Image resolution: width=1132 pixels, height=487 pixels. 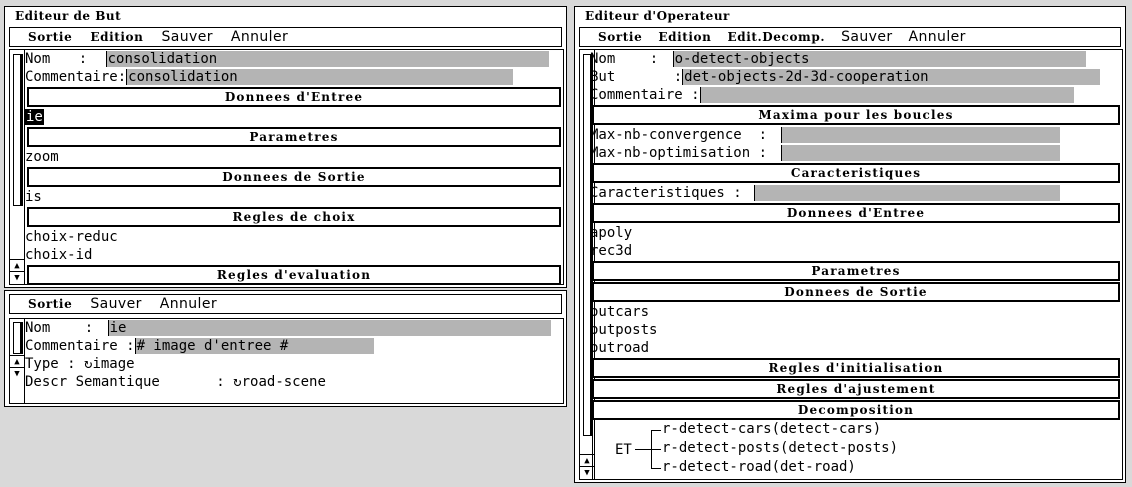 I want to click on list-item: choix-id, so click(x=294, y=255).